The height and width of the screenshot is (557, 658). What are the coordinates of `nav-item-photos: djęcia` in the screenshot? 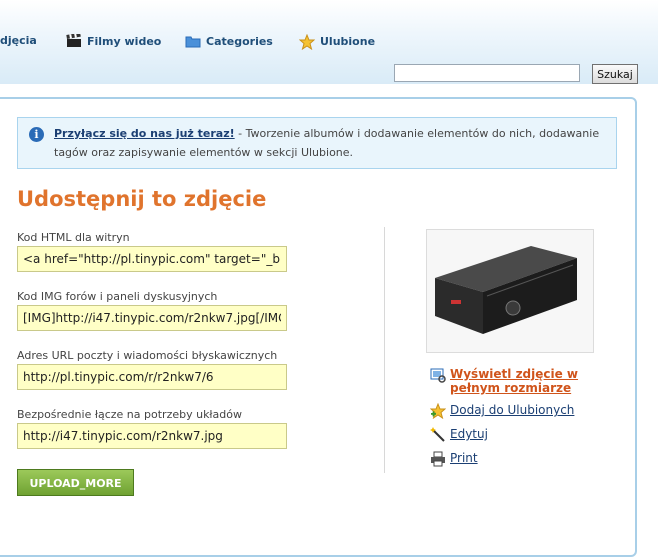 It's located at (18, 40).